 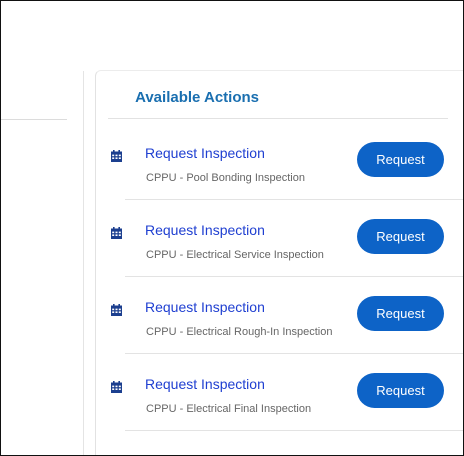 What do you see at coordinates (225, 178) in the screenshot?
I see `inspection-type-label: CPPU - Pool Bonding Inspection` at bounding box center [225, 178].